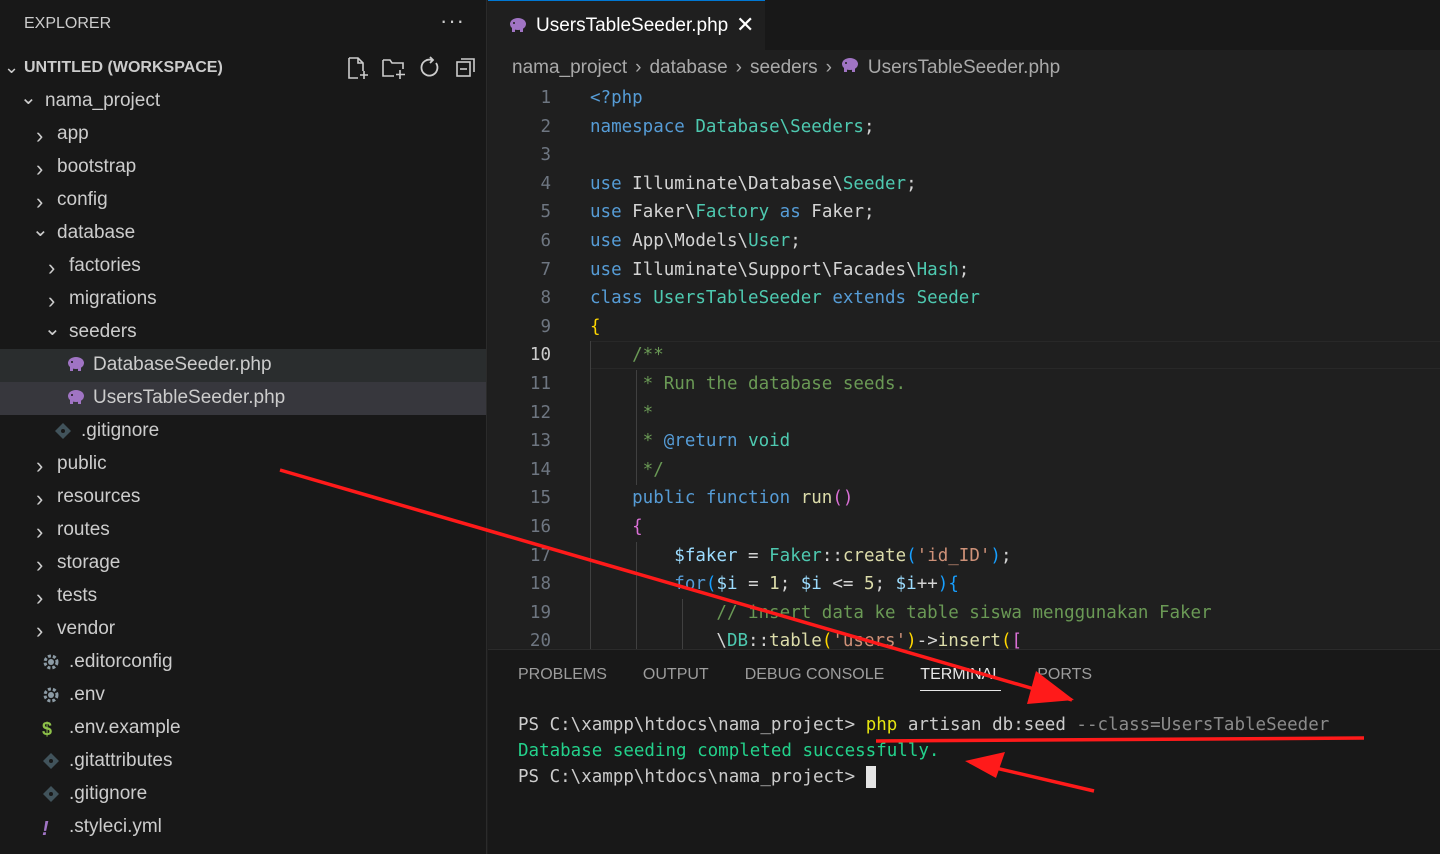 This screenshot has height=854, width=1440. I want to click on code-line: 12 *, so click(964, 413).